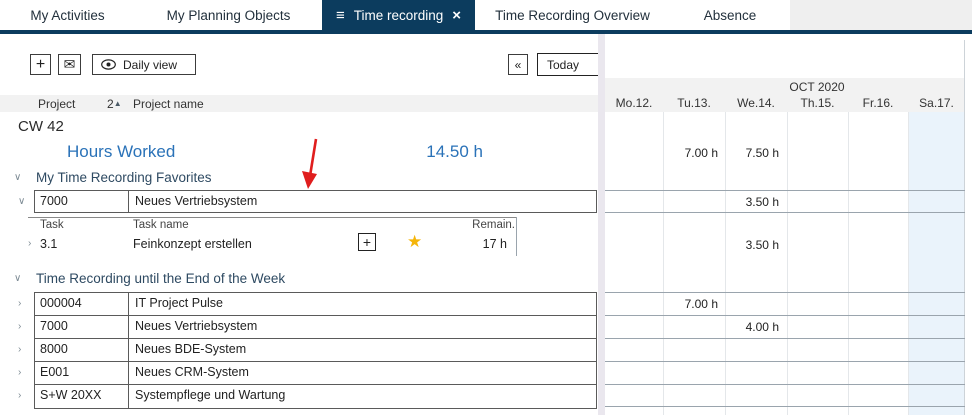 The height and width of the screenshot is (415, 972). What do you see at coordinates (817, 103) in the screenshot?
I see `day-header-th: Th.15.` at bounding box center [817, 103].